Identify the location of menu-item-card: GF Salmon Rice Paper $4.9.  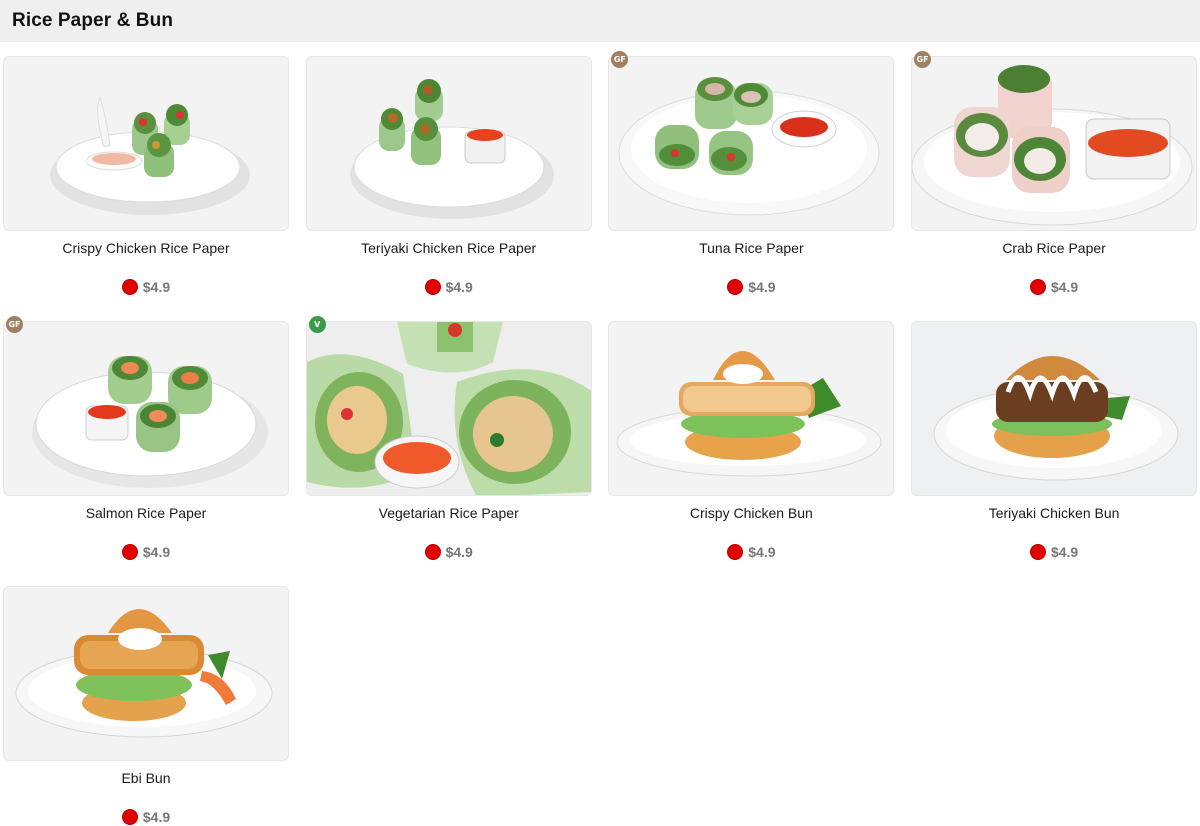
(146, 451).